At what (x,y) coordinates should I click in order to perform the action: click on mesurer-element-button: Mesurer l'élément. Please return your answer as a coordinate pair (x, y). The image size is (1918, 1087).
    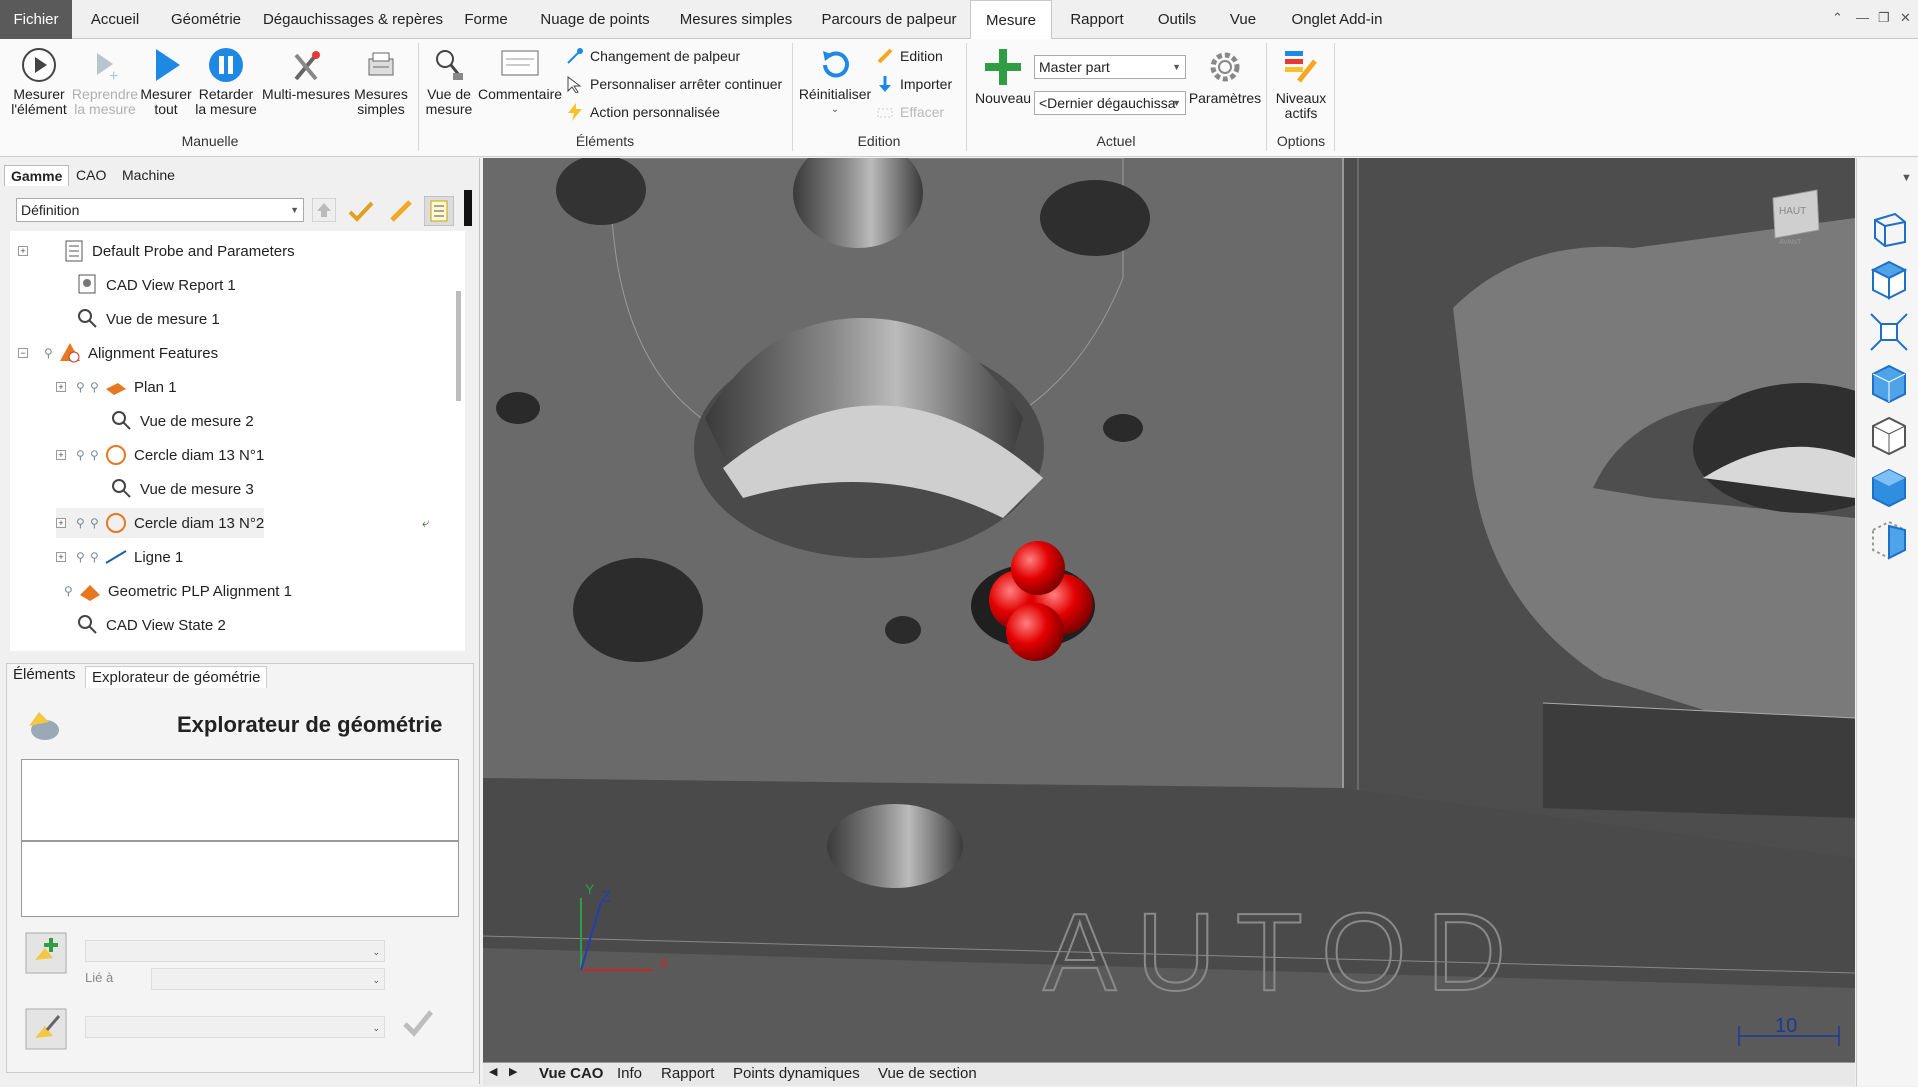
    Looking at the image, I should click on (39, 82).